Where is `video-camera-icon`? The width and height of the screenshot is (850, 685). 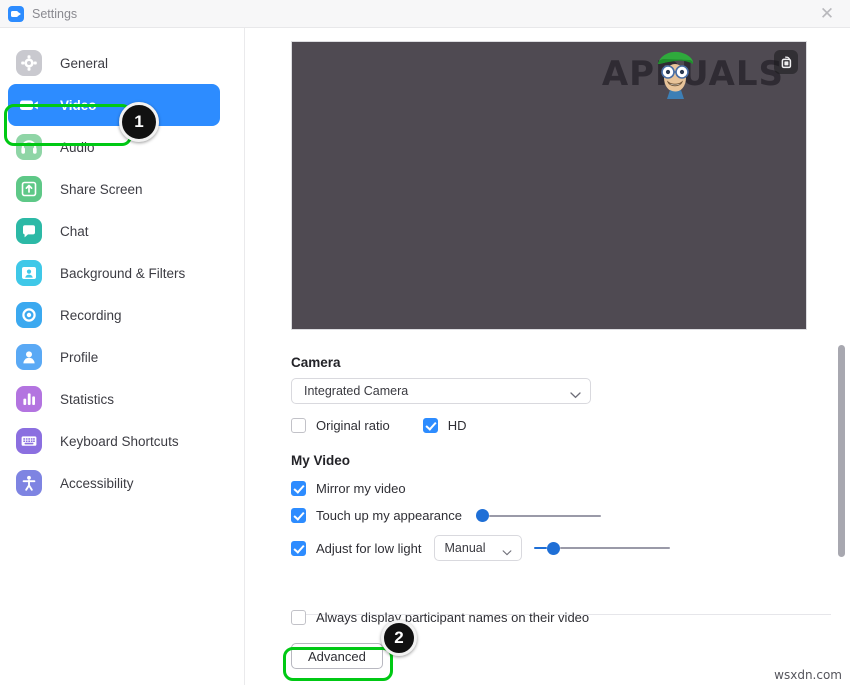 video-camera-icon is located at coordinates (29, 105).